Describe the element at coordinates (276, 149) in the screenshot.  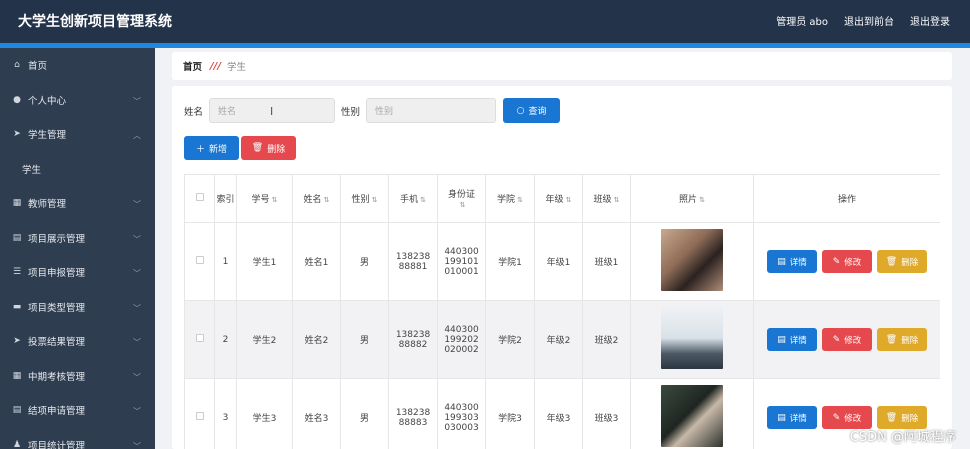
I see `delete-button-label: 删除` at that location.